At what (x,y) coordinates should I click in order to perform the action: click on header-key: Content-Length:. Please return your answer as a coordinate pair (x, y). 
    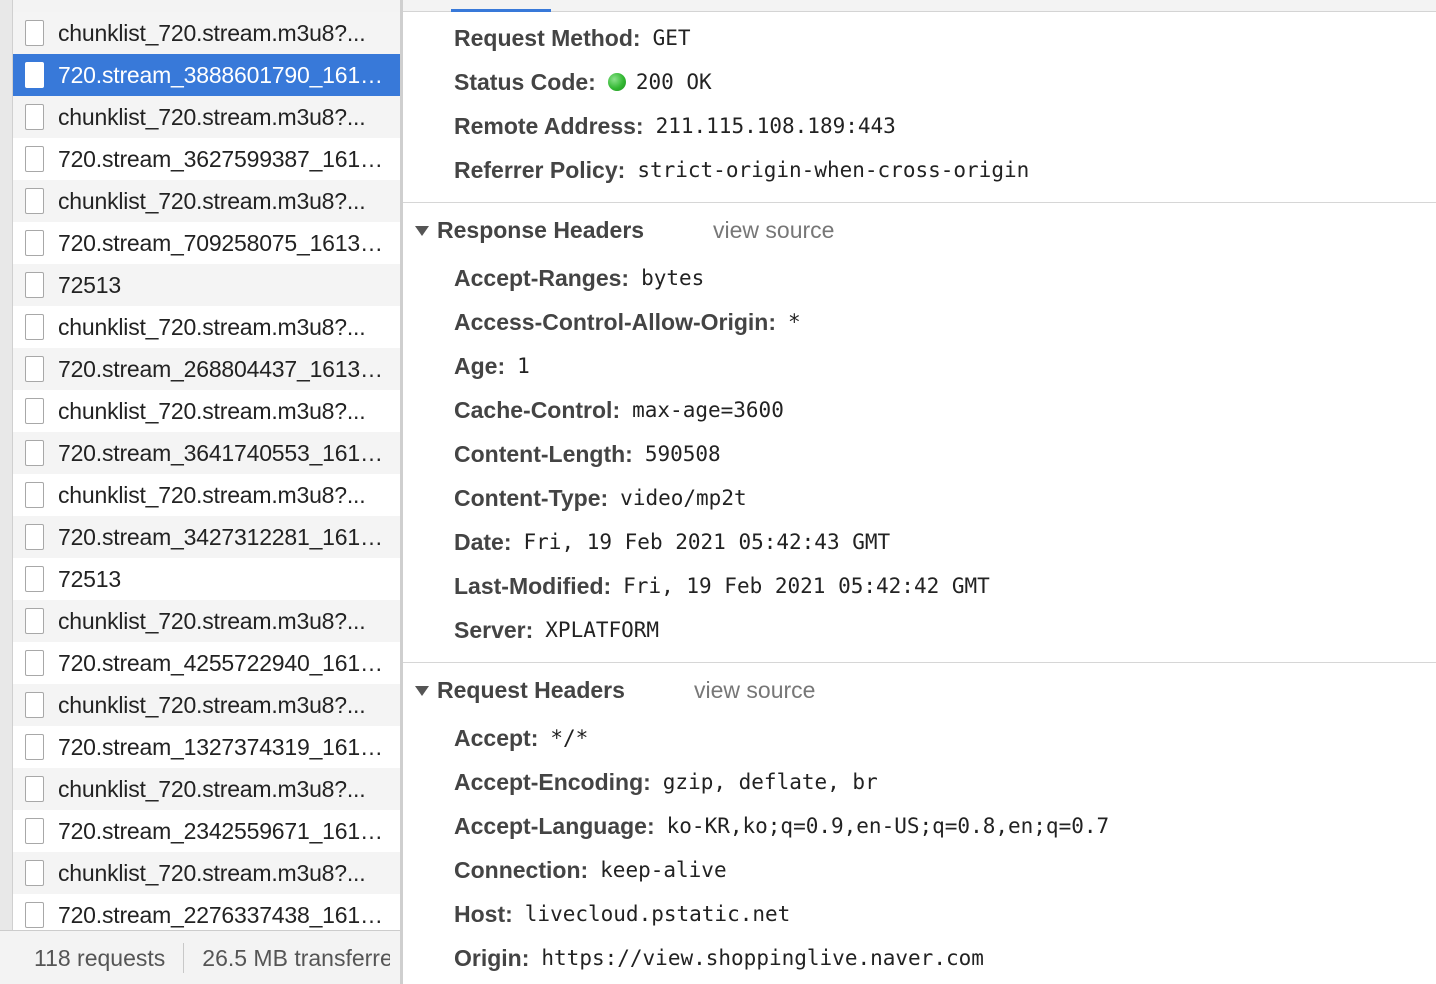
    Looking at the image, I should click on (543, 453).